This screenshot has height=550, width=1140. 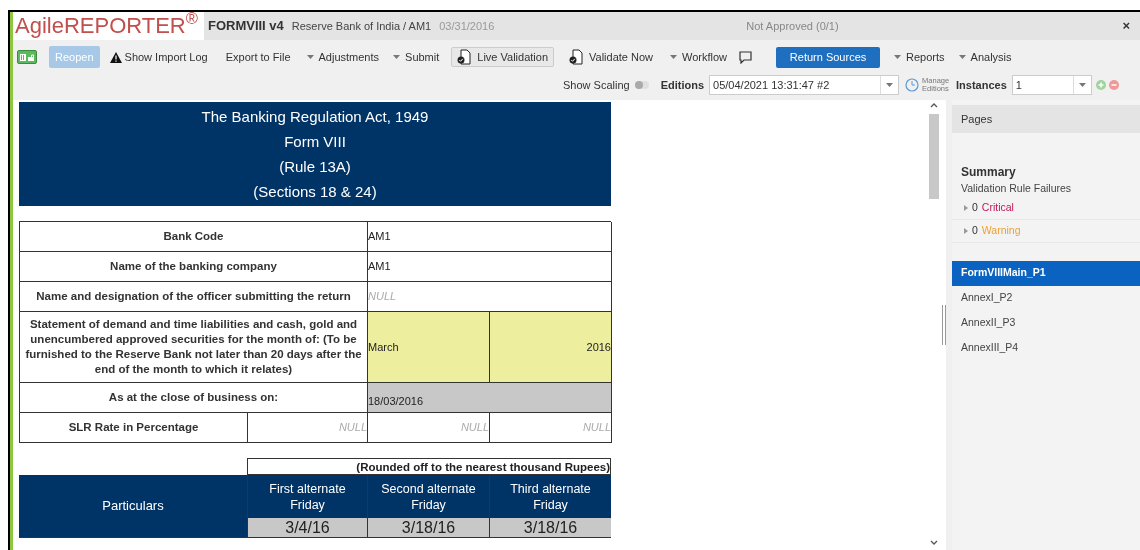 I want to click on add-icon, so click(x=1100, y=85).